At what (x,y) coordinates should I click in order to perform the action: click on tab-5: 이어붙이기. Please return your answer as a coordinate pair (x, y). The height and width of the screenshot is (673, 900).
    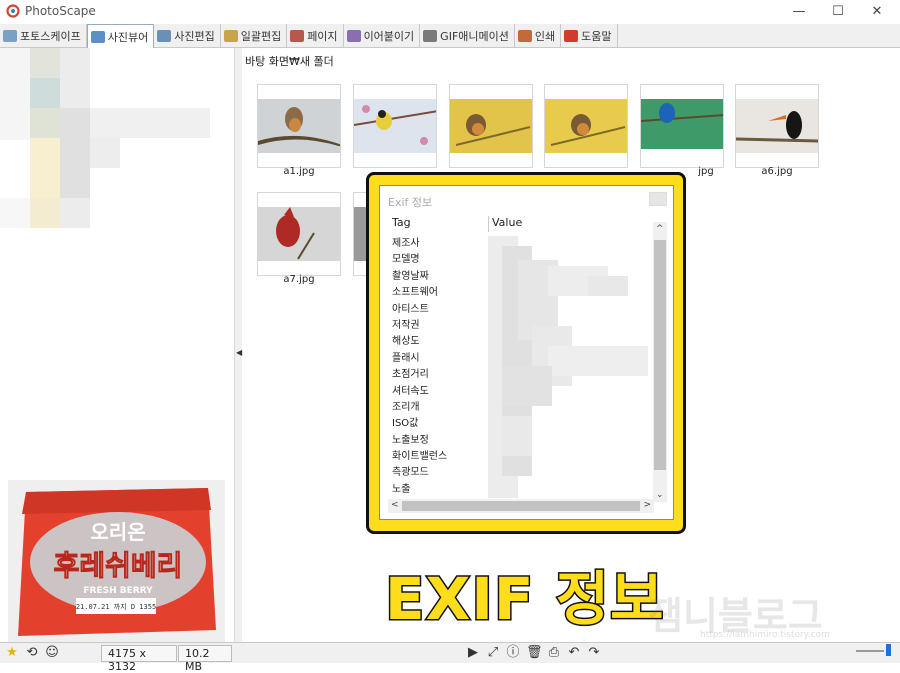
    Looking at the image, I should click on (382, 35).